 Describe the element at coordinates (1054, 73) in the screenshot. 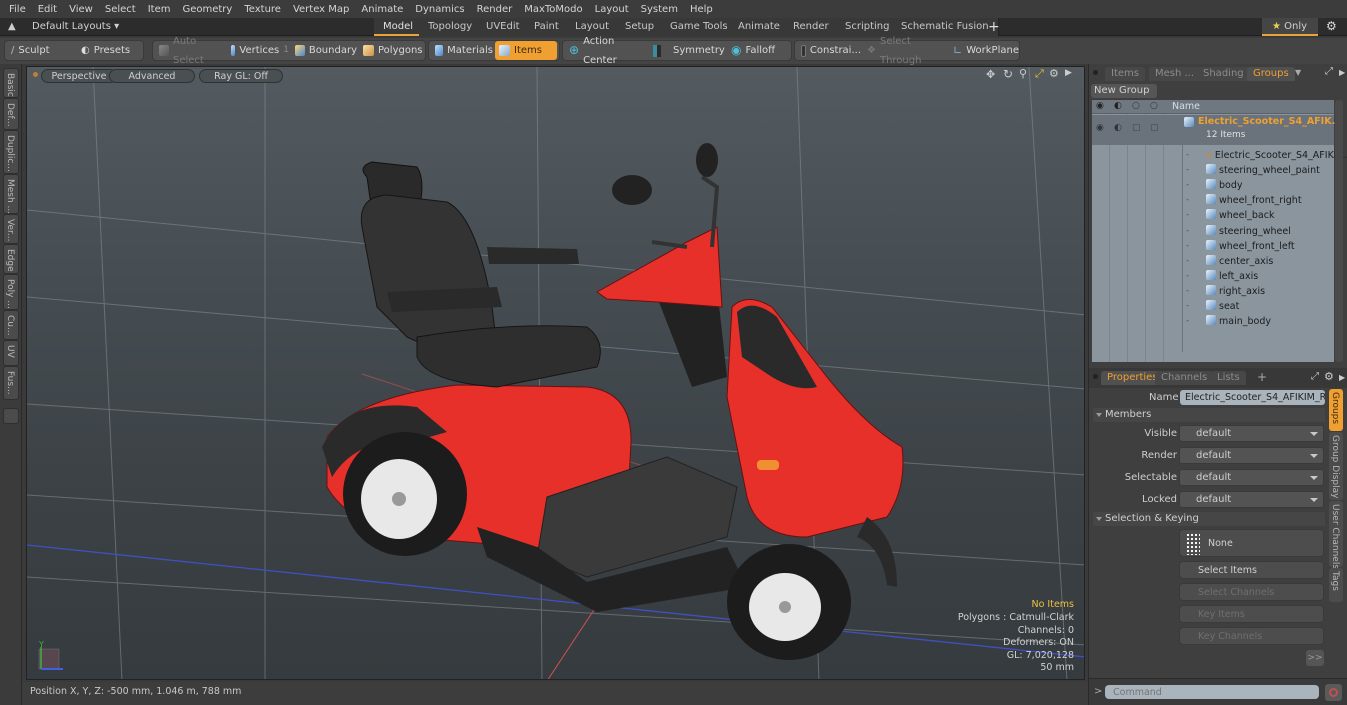

I see `viewport-settings-icon: ⚙` at that location.